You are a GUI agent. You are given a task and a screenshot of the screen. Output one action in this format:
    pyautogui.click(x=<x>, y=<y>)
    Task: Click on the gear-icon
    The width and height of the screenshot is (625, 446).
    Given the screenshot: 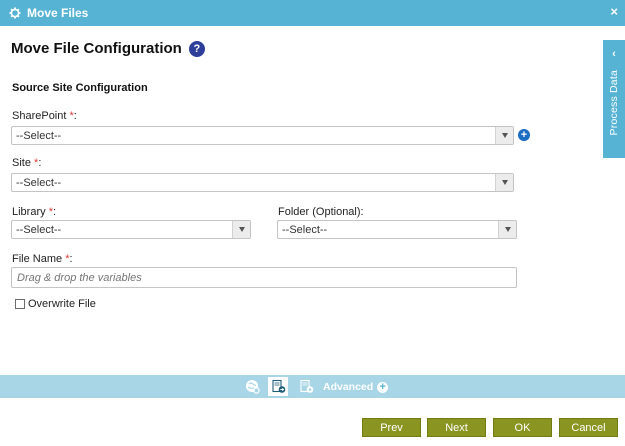 What is the action you would take?
    pyautogui.click(x=15, y=13)
    